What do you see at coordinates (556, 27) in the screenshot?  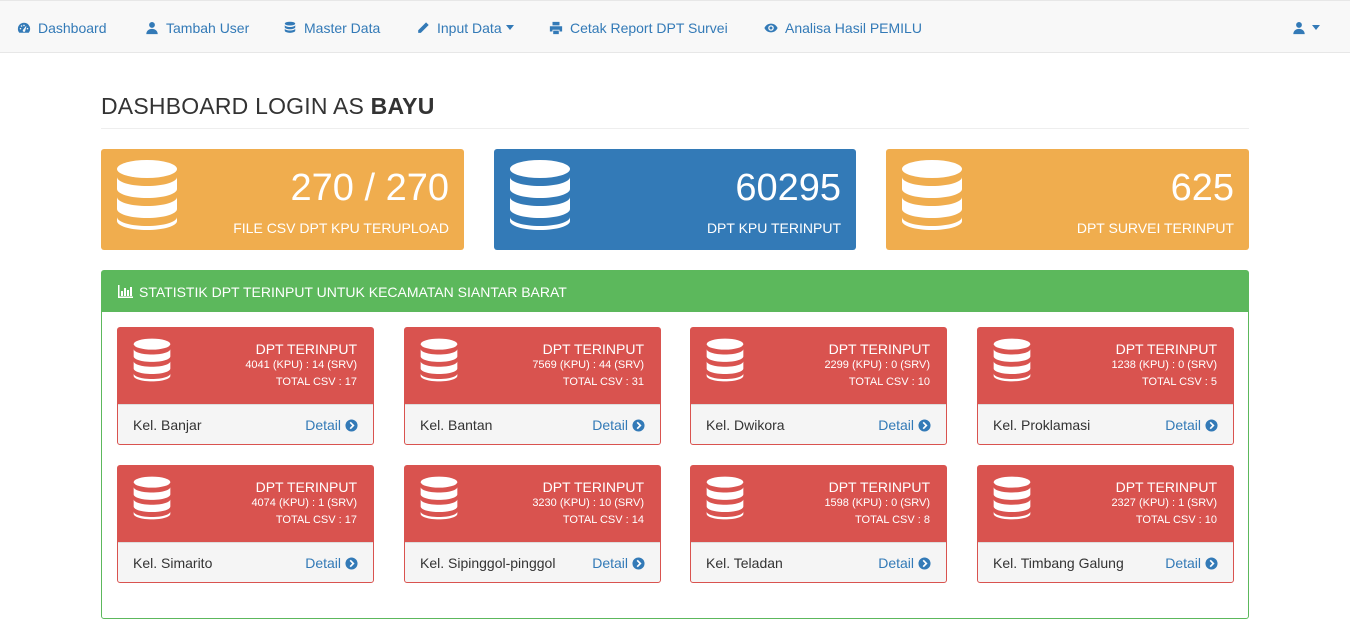 I see `print-icon` at bounding box center [556, 27].